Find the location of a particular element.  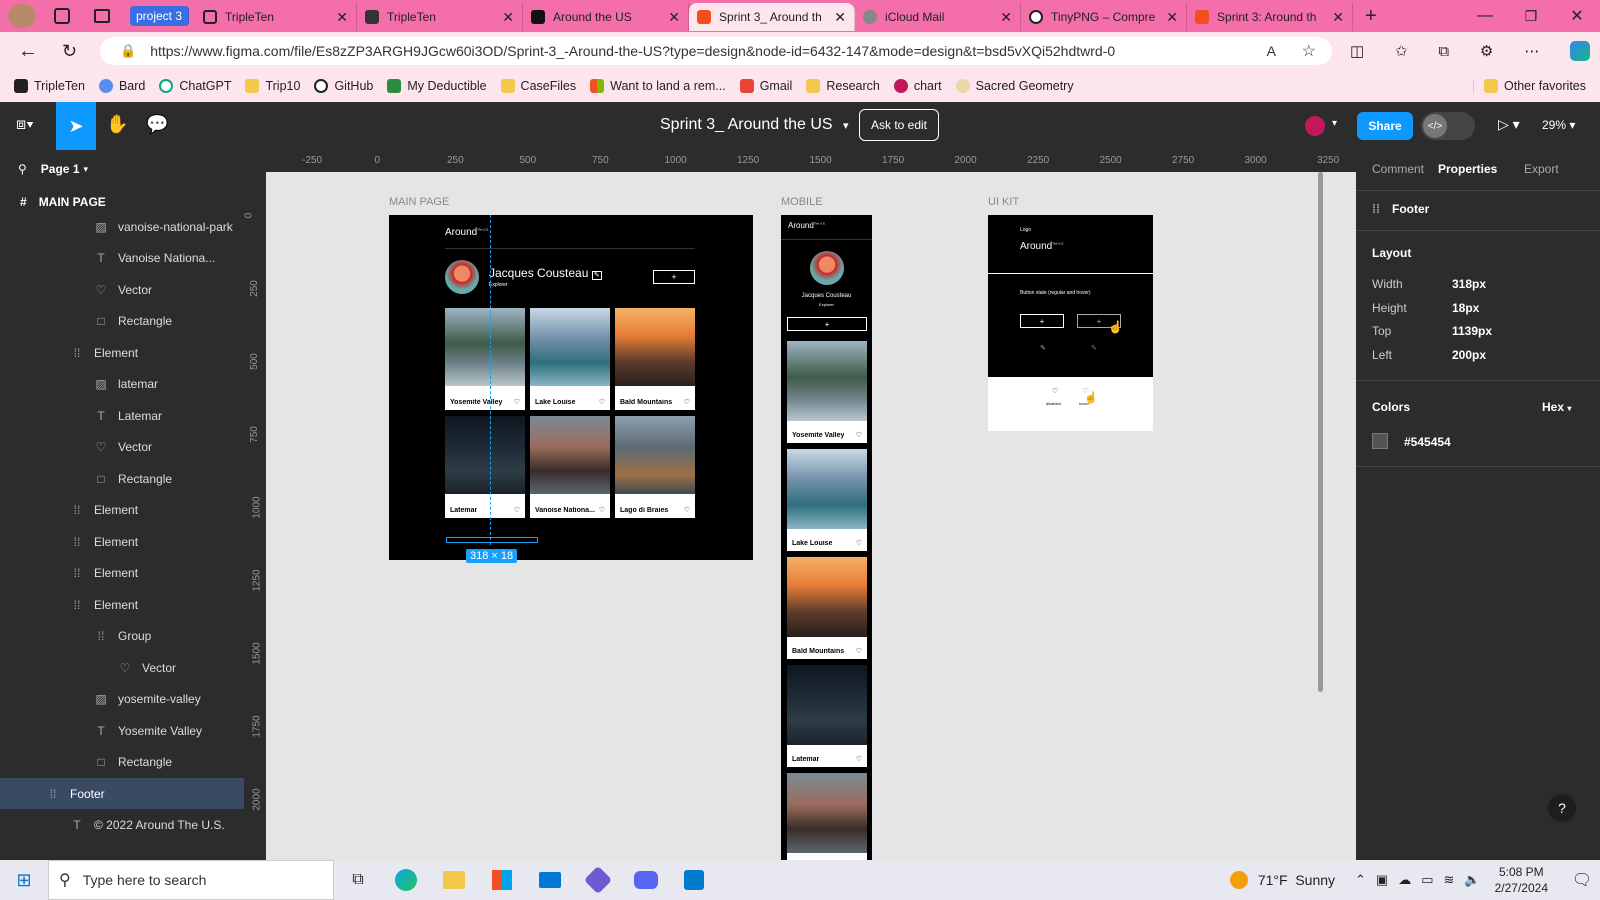

layer-row: ⁞⁞ Footer is located at coordinates (122, 793).